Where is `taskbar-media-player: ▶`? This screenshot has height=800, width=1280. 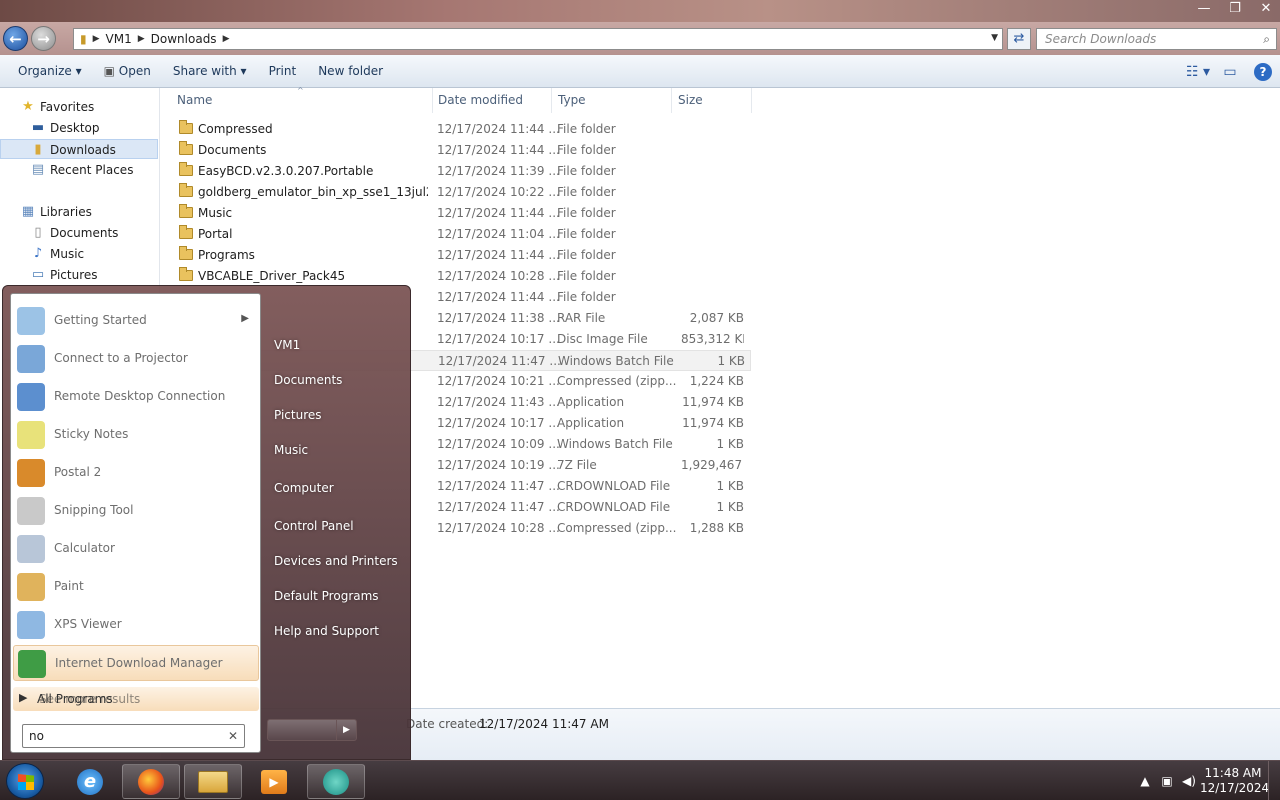
taskbar-media-player: ▶ is located at coordinates (274, 781).